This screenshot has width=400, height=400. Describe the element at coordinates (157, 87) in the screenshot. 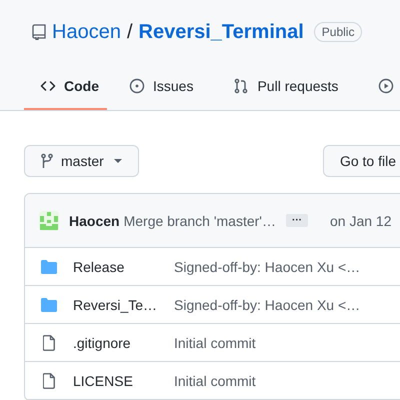

I see `nav-tab: Issues` at that location.